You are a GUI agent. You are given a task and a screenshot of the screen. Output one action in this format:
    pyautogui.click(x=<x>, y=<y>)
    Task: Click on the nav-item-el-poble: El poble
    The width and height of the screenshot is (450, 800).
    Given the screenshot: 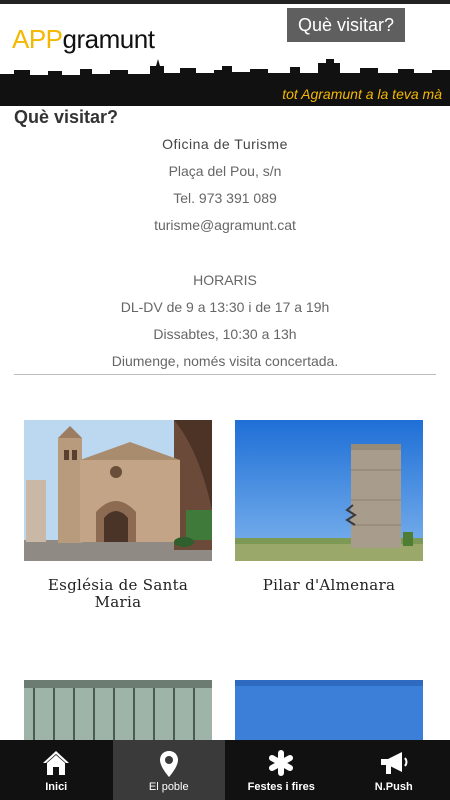 What is the action you would take?
    pyautogui.click(x=168, y=770)
    